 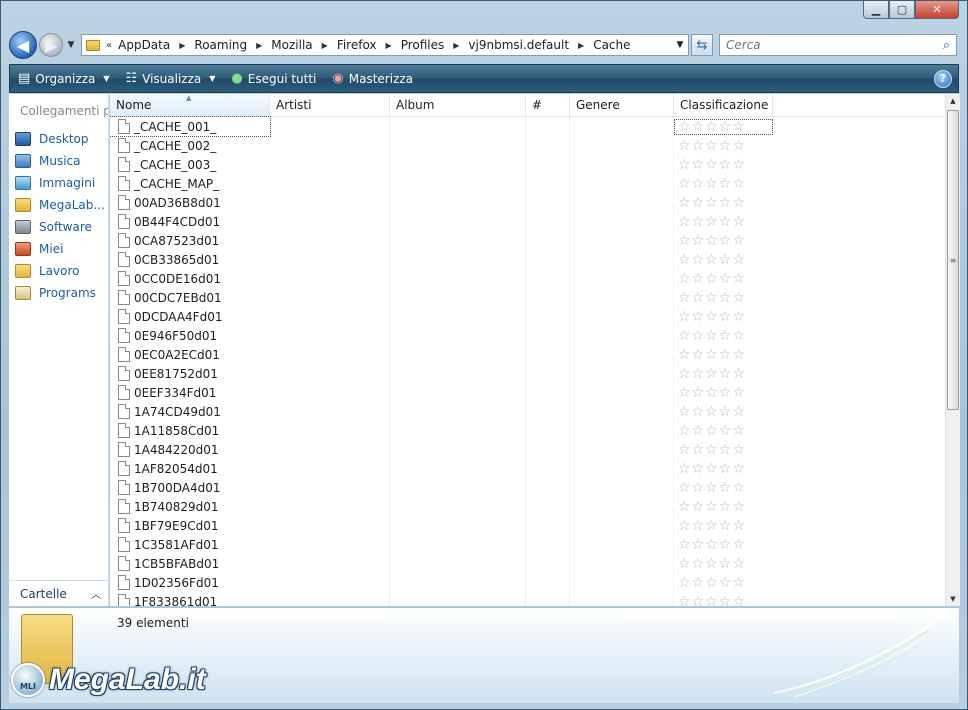 I want to click on burn-button: ◉ Masterizza, so click(x=372, y=78).